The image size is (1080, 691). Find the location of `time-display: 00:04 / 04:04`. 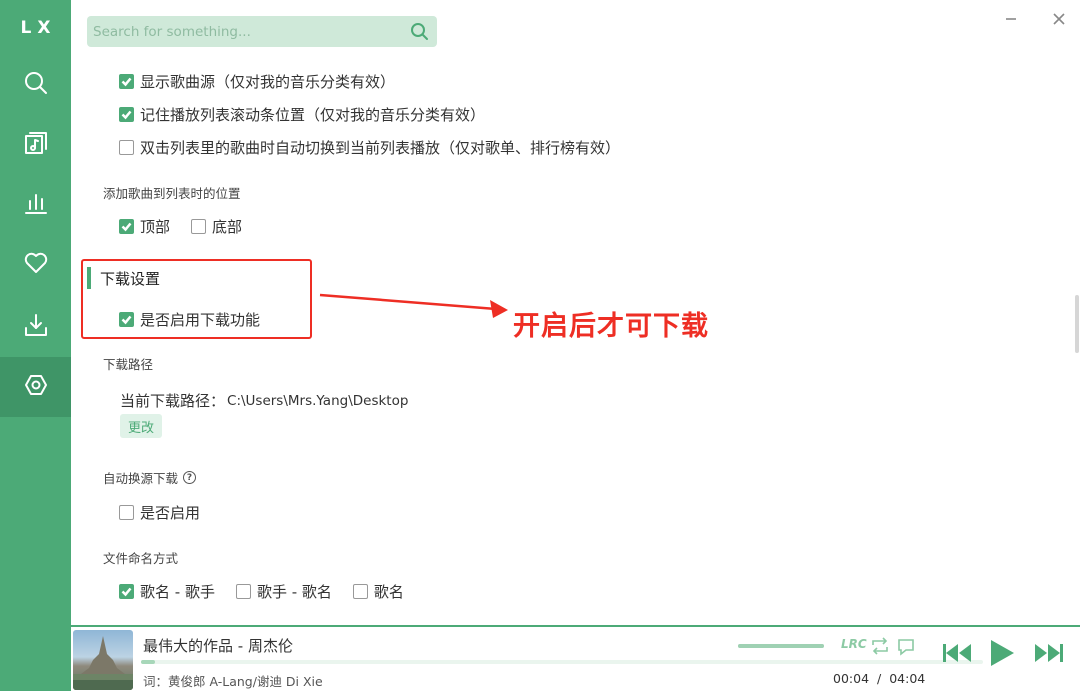

time-display: 00:04 / 04:04 is located at coordinates (879, 678).